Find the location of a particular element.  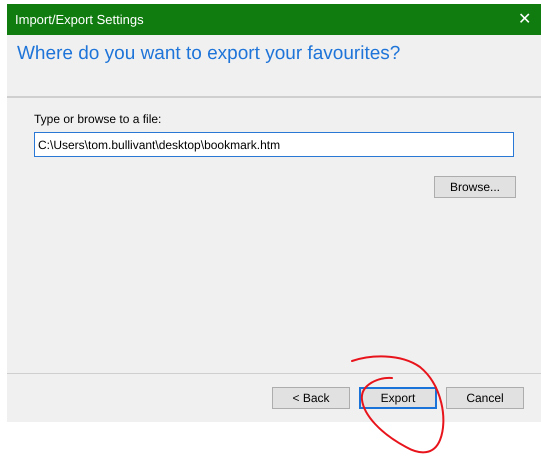

dialog-button: Export is located at coordinates (398, 398).